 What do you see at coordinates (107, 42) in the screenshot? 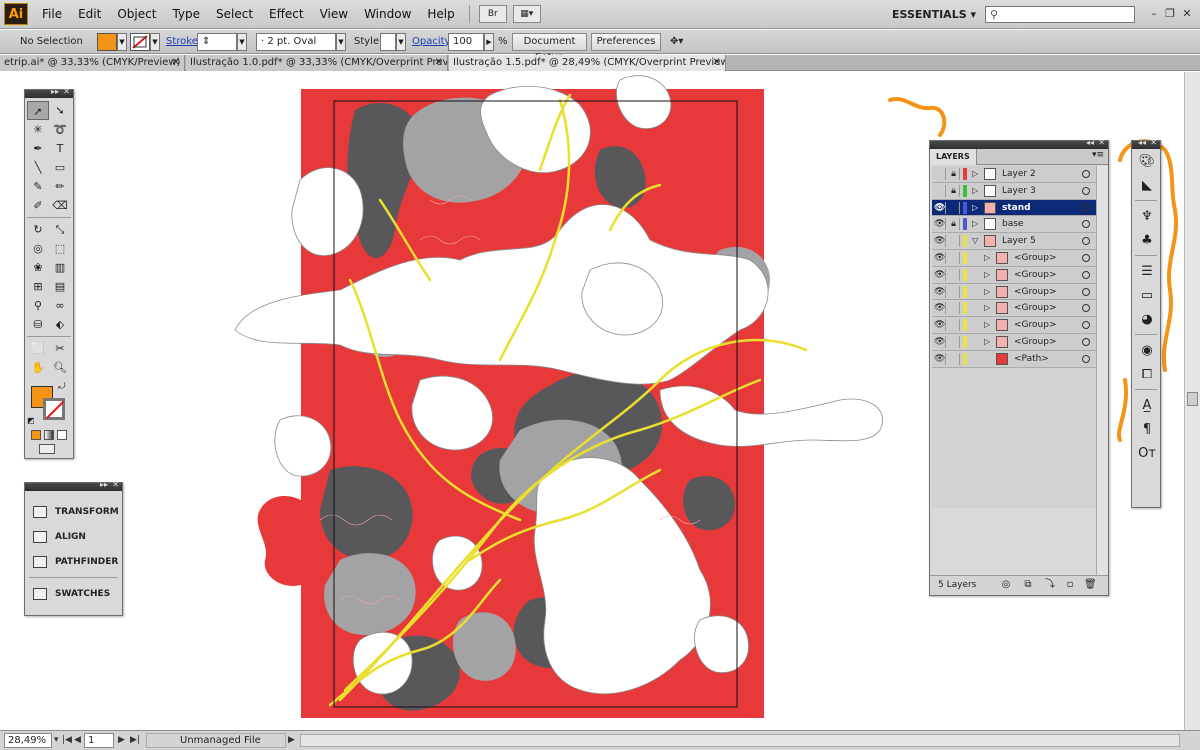
I see `fill-color-swatch` at bounding box center [107, 42].